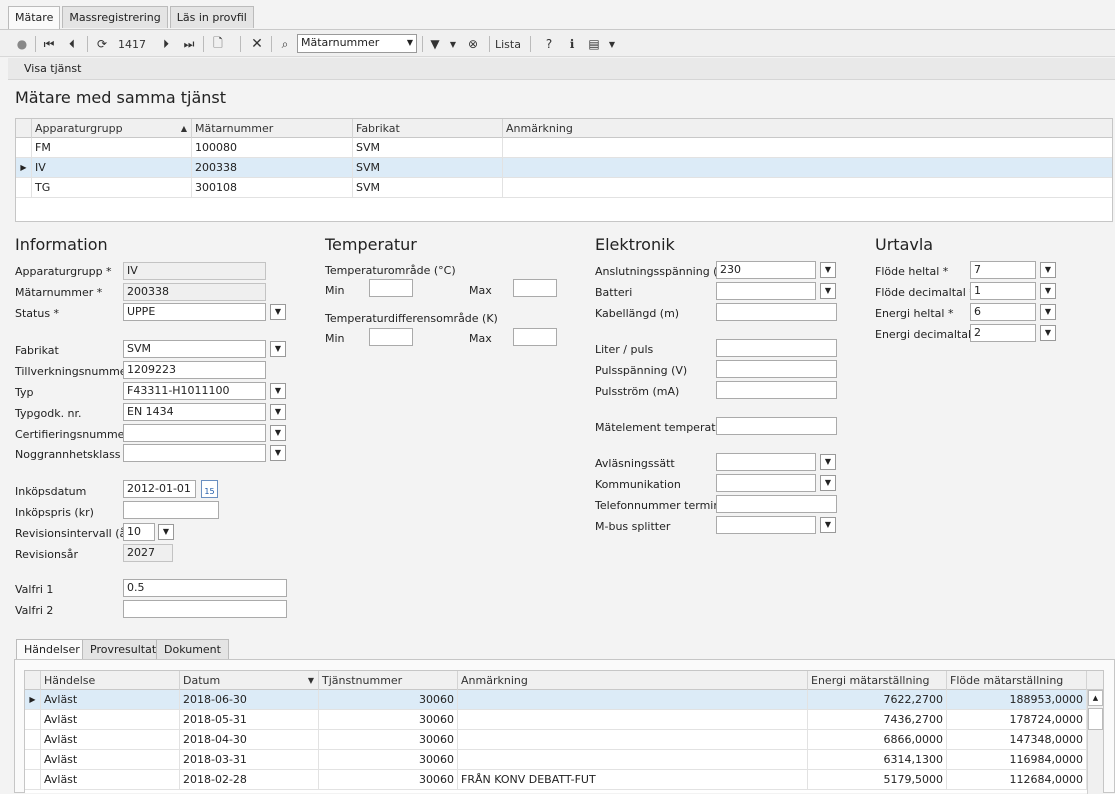 The width and height of the screenshot is (1115, 794). Describe the element at coordinates (564, 148) in the screenshot. I see `table-row: FM 100080 SVM` at that location.